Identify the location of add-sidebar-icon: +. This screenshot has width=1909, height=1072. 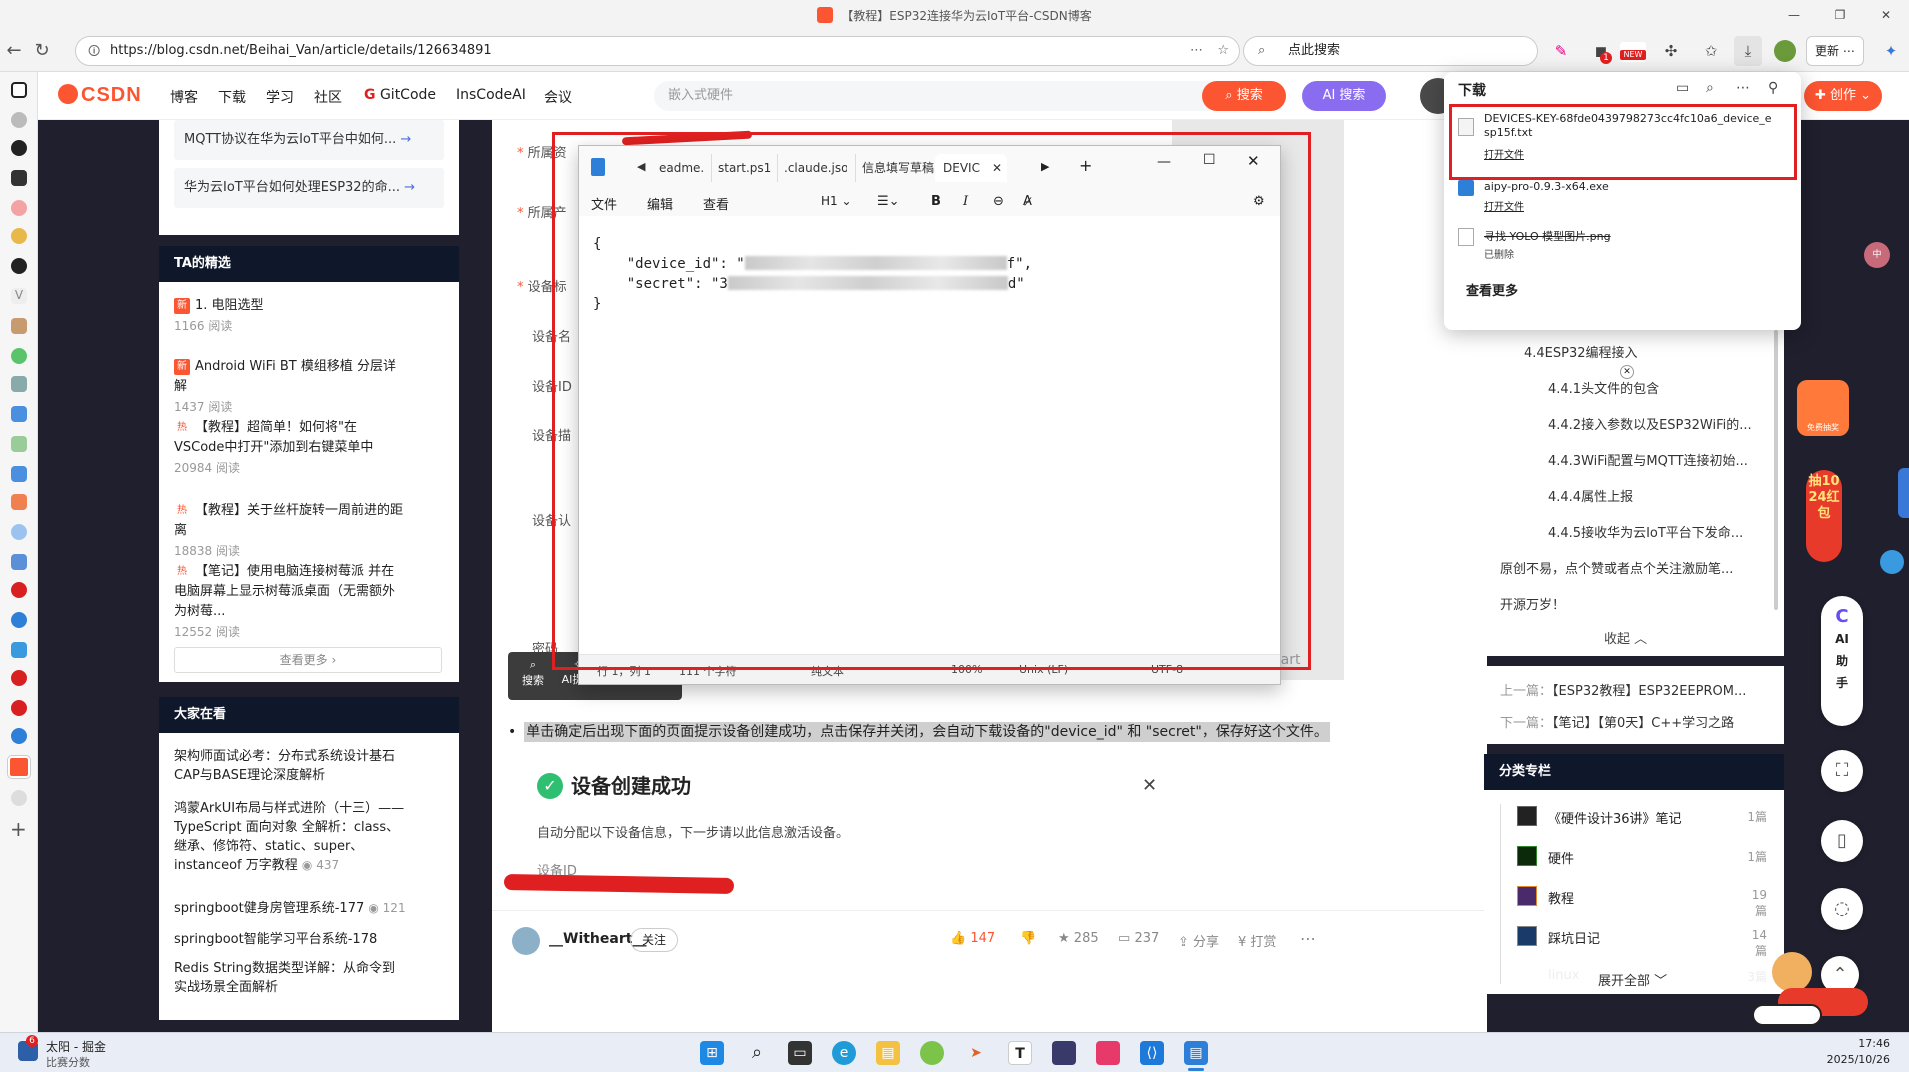
(18, 829).